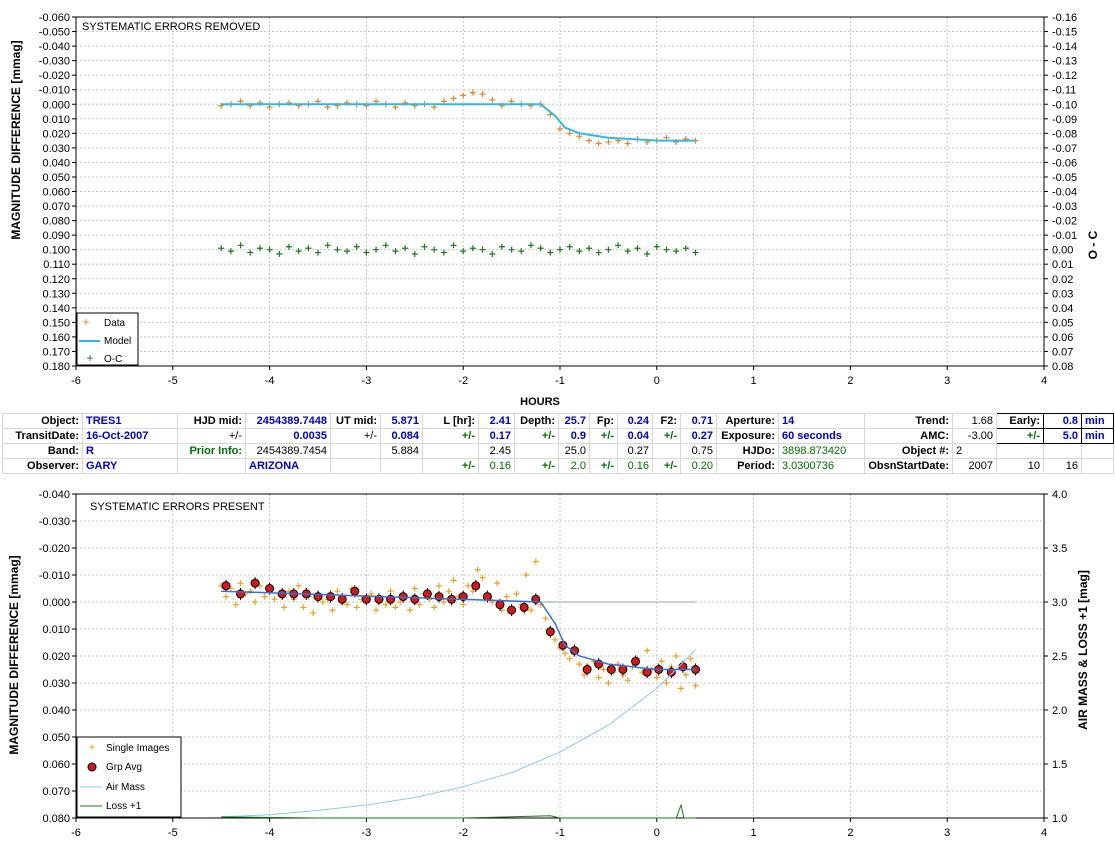 This screenshot has height=848, width=1115. I want to click on param-cell: 0.20, so click(698, 466).